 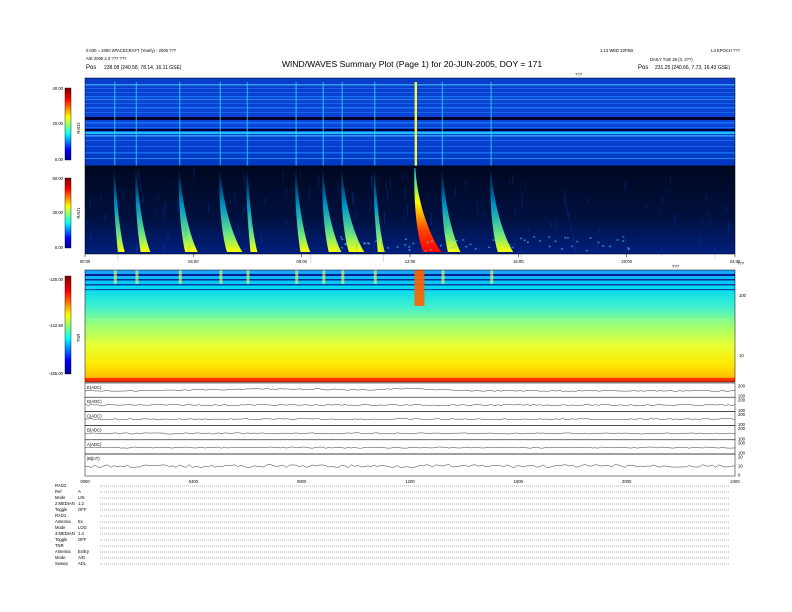 I want to click on rad2-cb-tick-top: 40.00, so click(x=58, y=88).